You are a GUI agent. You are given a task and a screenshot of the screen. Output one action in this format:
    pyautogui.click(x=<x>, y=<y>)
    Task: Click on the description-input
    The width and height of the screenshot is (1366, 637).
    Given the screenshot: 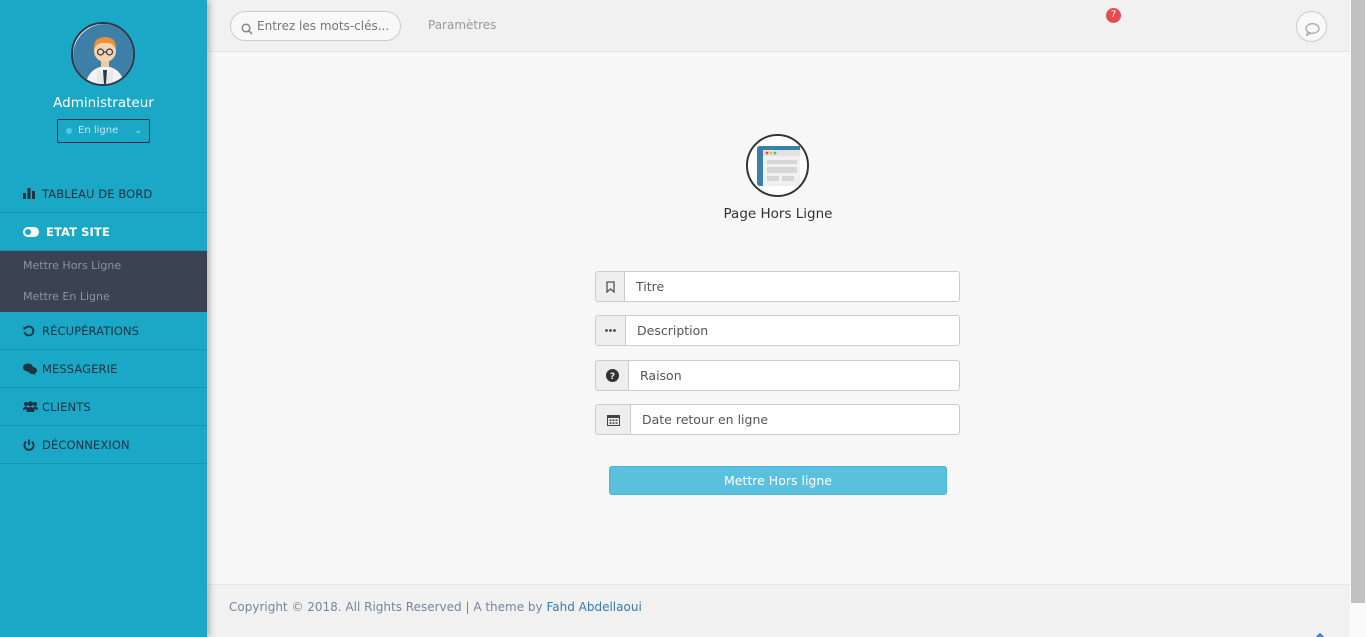 What is the action you would take?
    pyautogui.click(x=793, y=330)
    